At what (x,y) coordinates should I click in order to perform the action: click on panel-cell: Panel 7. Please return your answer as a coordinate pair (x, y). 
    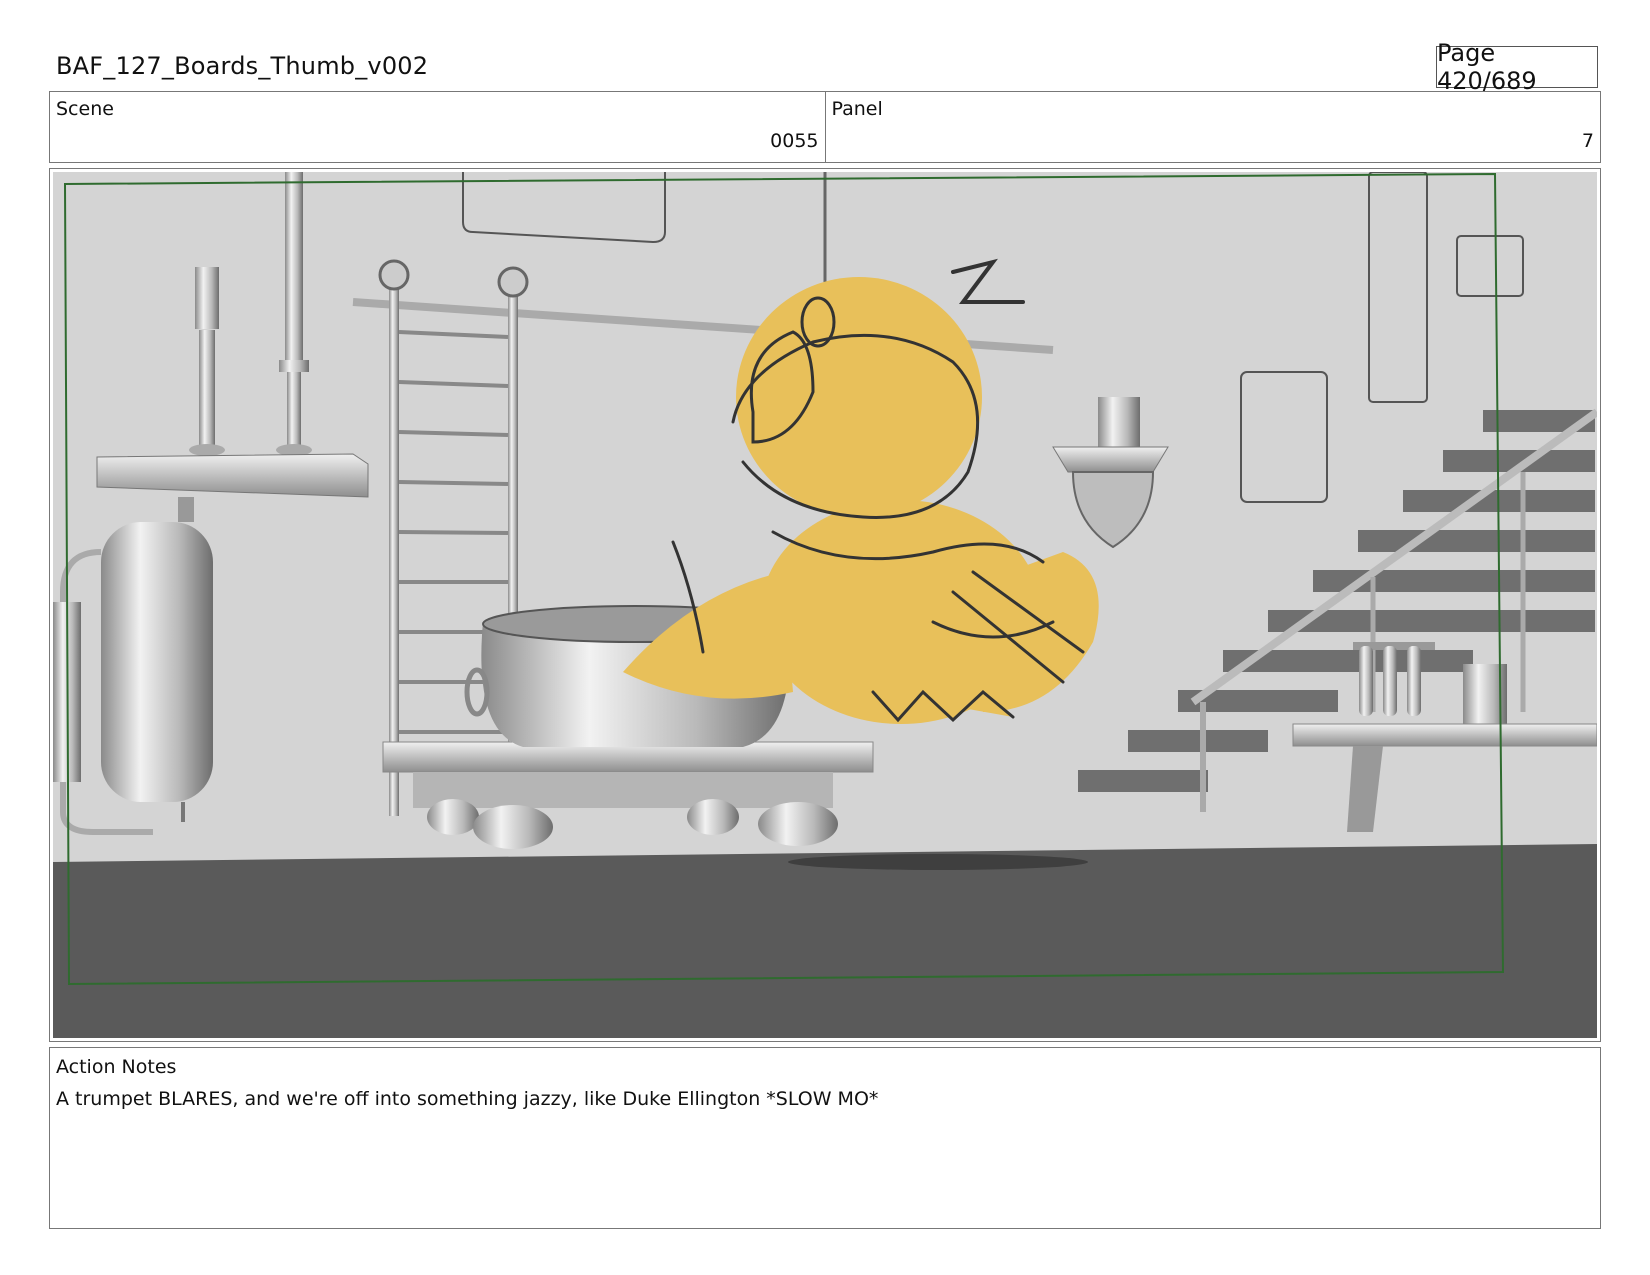
    Looking at the image, I should click on (1212, 127).